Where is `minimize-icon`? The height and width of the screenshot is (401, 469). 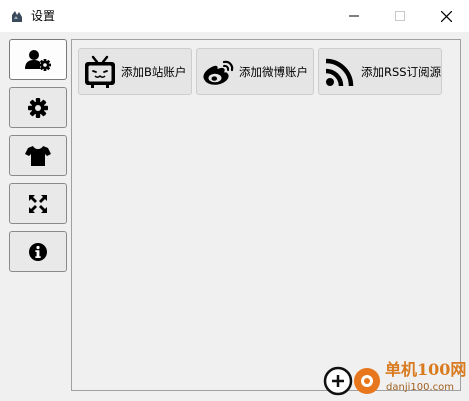
minimize-icon is located at coordinates (354, 16).